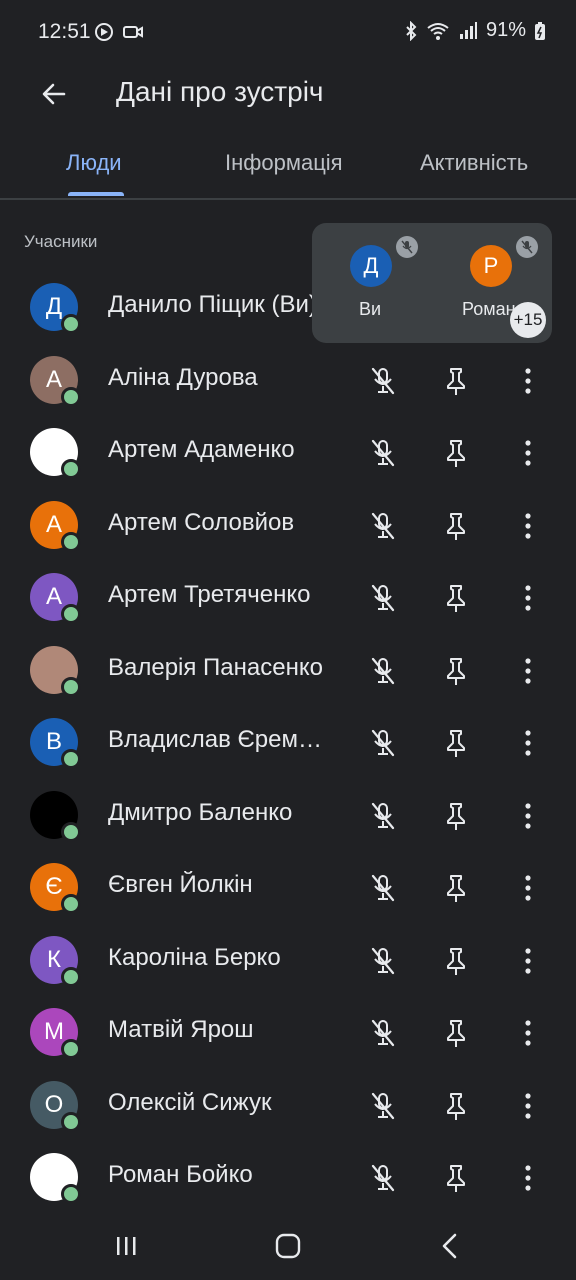 The image size is (576, 1280). I want to click on video-icon, so click(133, 32).